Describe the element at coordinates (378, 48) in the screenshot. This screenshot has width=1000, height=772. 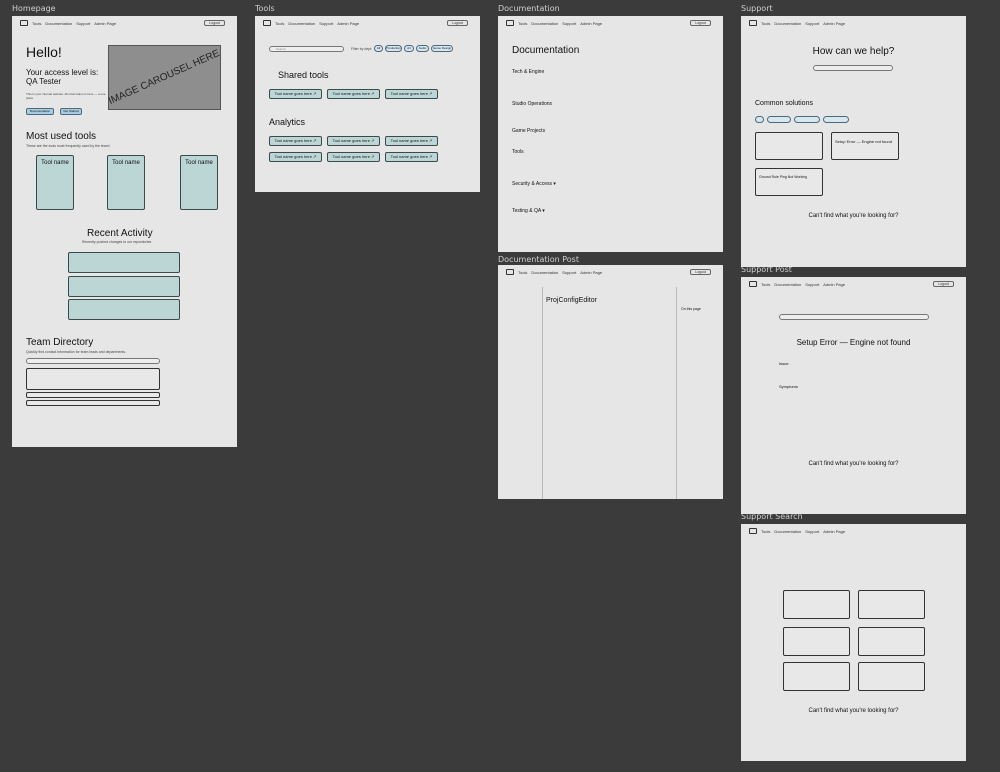
I see `filter-pill-all: All` at that location.